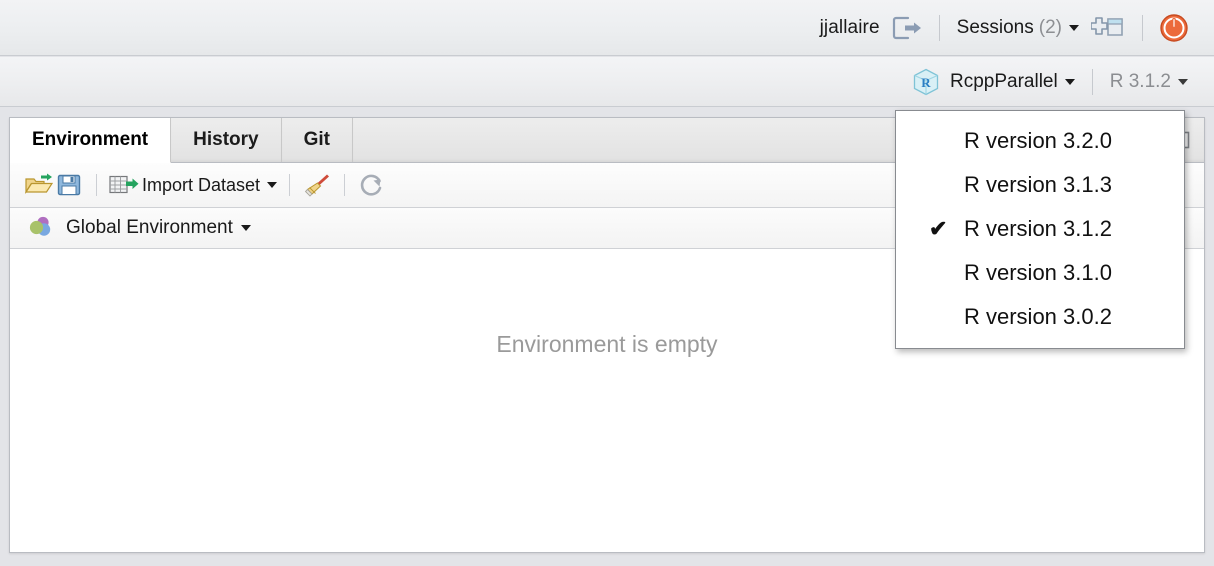 This screenshot has width=1214, height=566. What do you see at coordinates (607, 82) in the screenshot?
I see `project-toolbar: R RcppParallel R 3.1.2` at bounding box center [607, 82].